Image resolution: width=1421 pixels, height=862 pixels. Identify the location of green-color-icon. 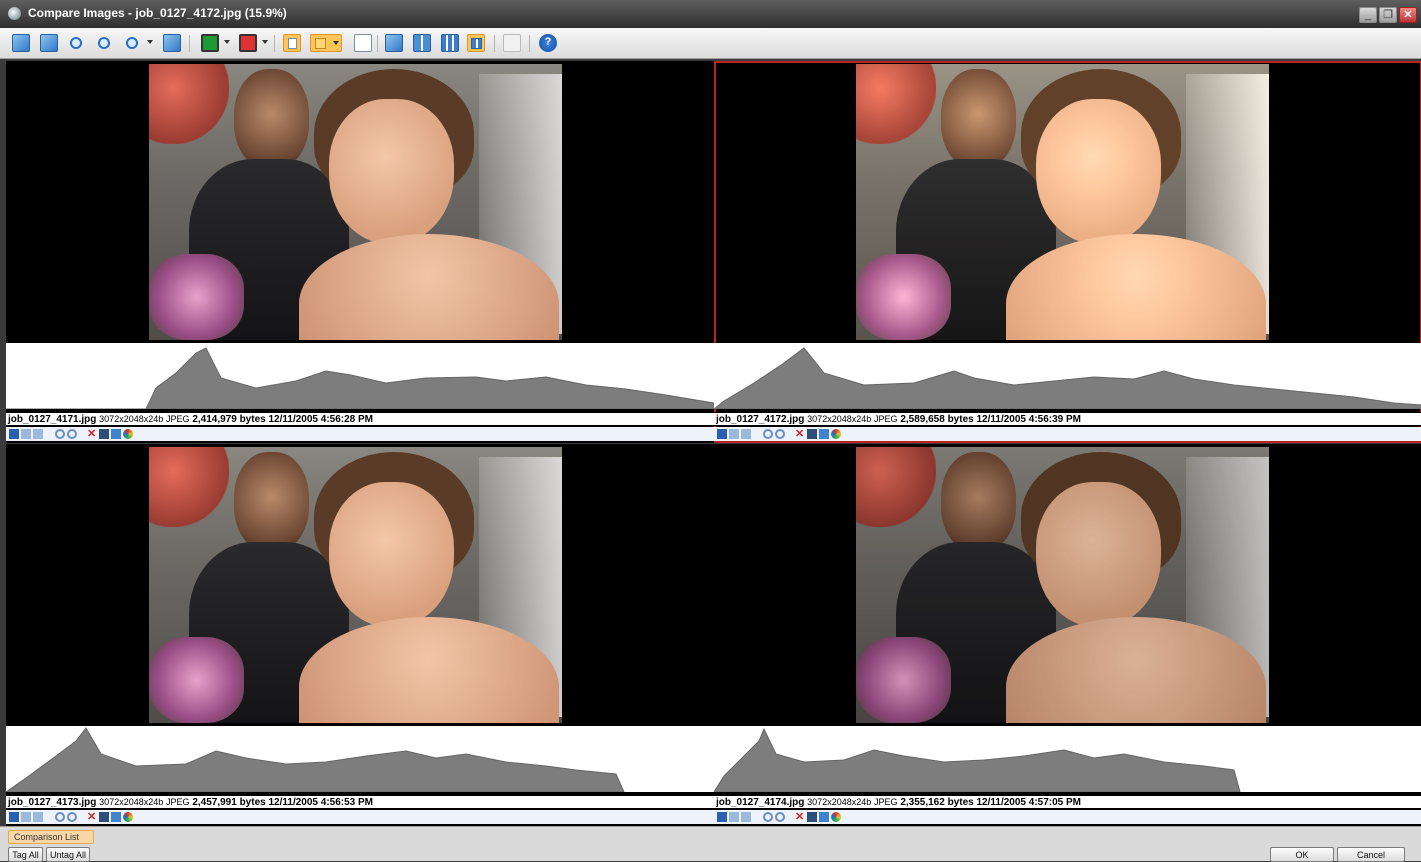
(210, 43).